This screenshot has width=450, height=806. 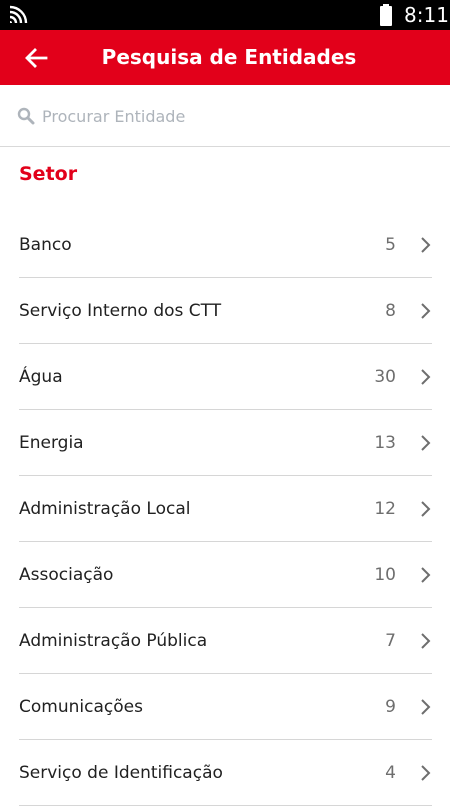 I want to click on list-item-label: Serviço Interno dos CTT, so click(x=120, y=311).